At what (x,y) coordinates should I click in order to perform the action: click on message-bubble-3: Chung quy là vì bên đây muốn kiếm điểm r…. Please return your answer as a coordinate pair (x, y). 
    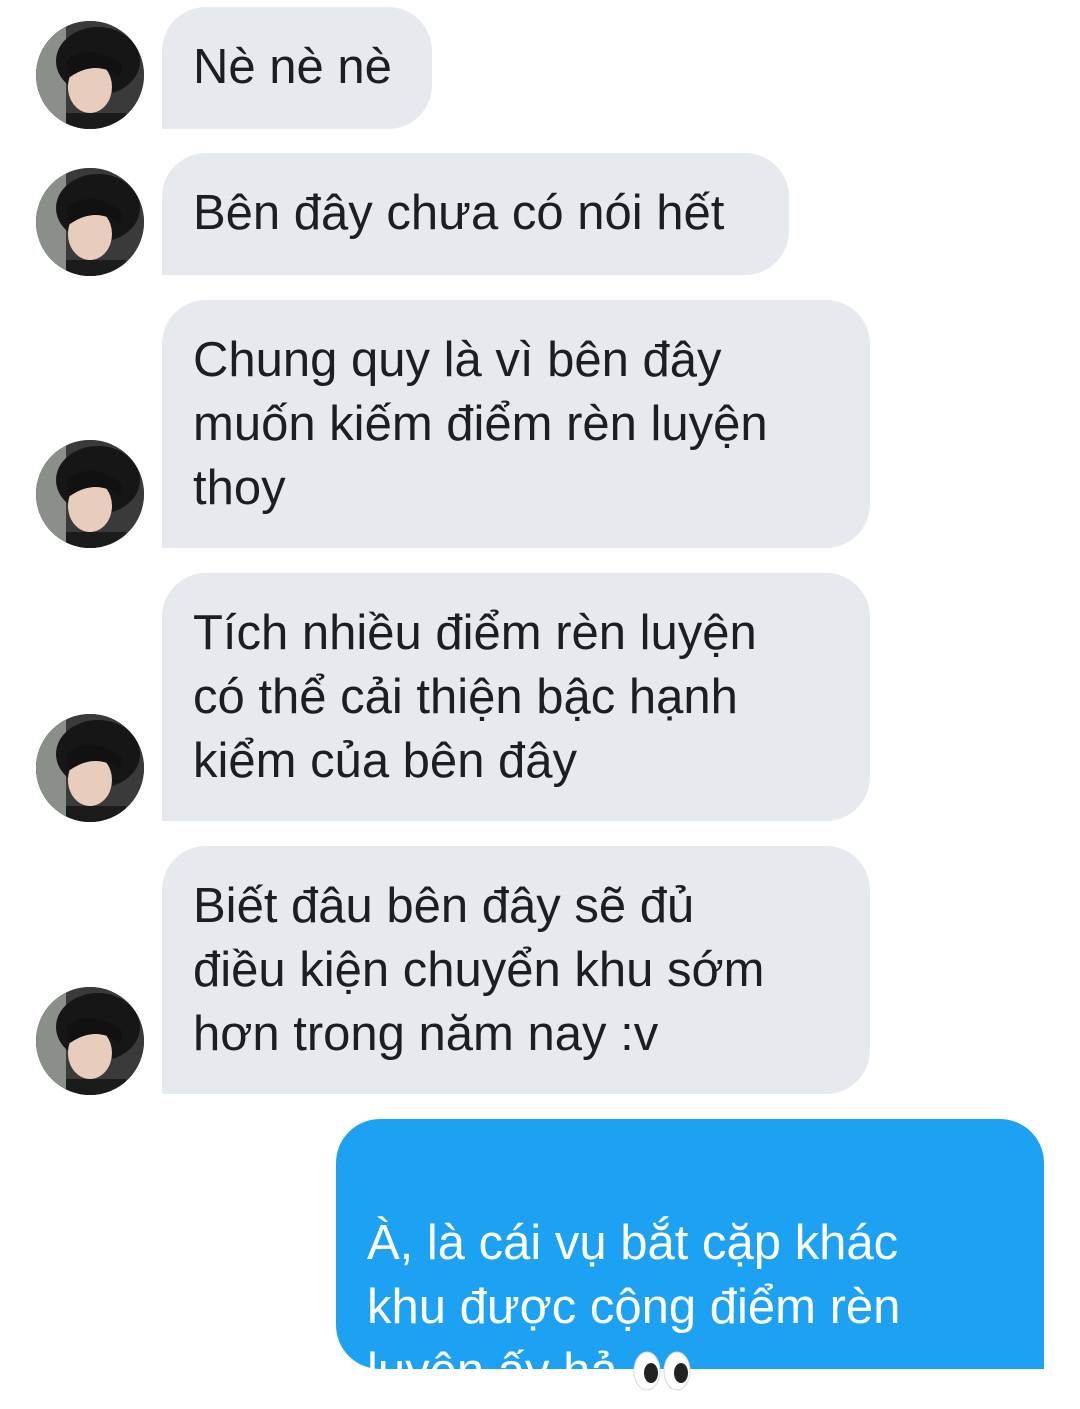
    Looking at the image, I should click on (516, 424).